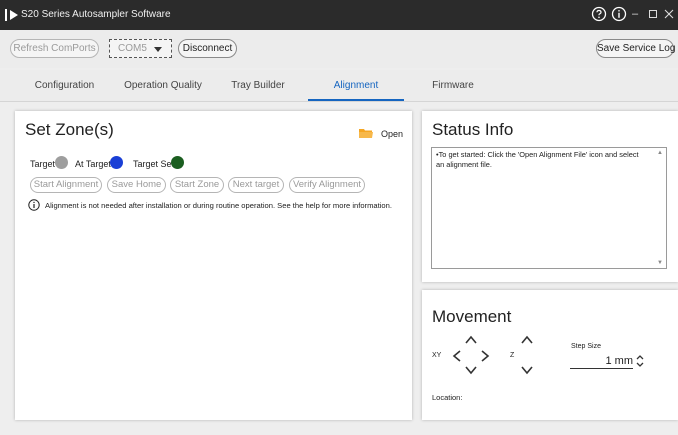 This screenshot has width=678, height=435. Describe the element at coordinates (356, 86) in the screenshot. I see `tab-alignment: Alignment` at that location.